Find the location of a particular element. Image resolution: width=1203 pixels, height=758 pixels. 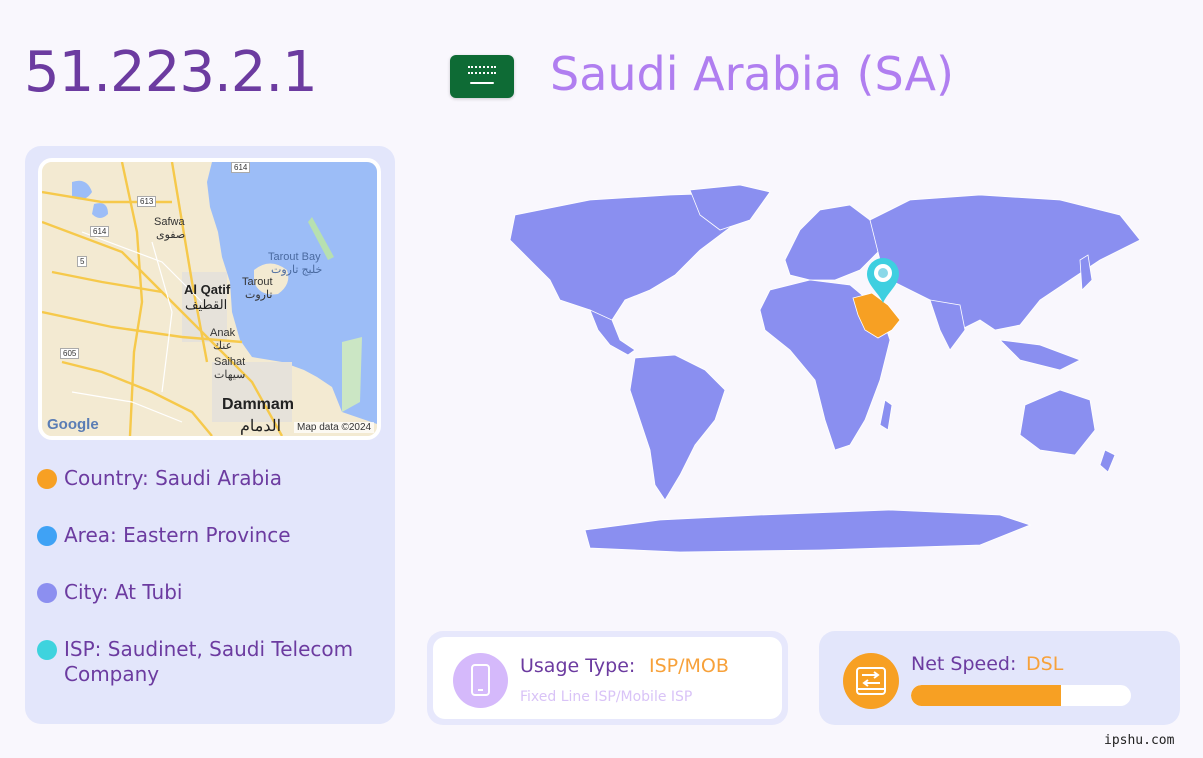

country-title: Saudi Arabia (SA) is located at coordinates (752, 74).